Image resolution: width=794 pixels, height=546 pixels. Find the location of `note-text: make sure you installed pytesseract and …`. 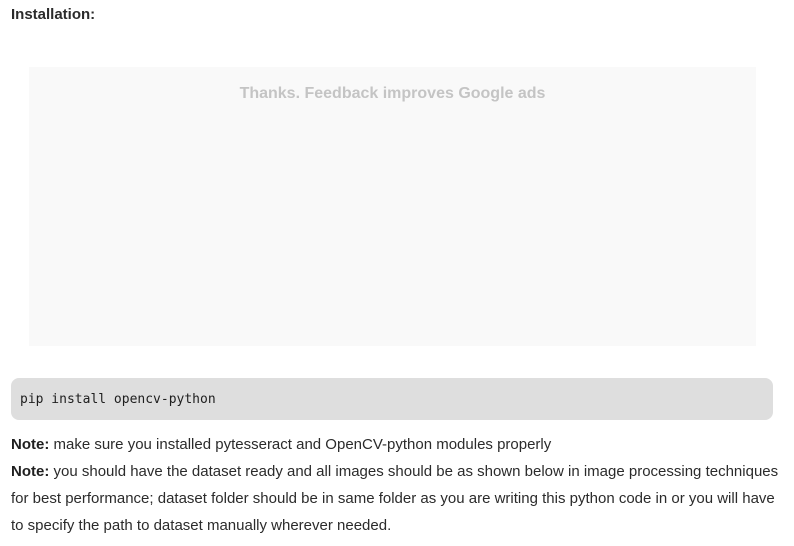

note-text: make sure you installed pytesseract and … is located at coordinates (300, 444).